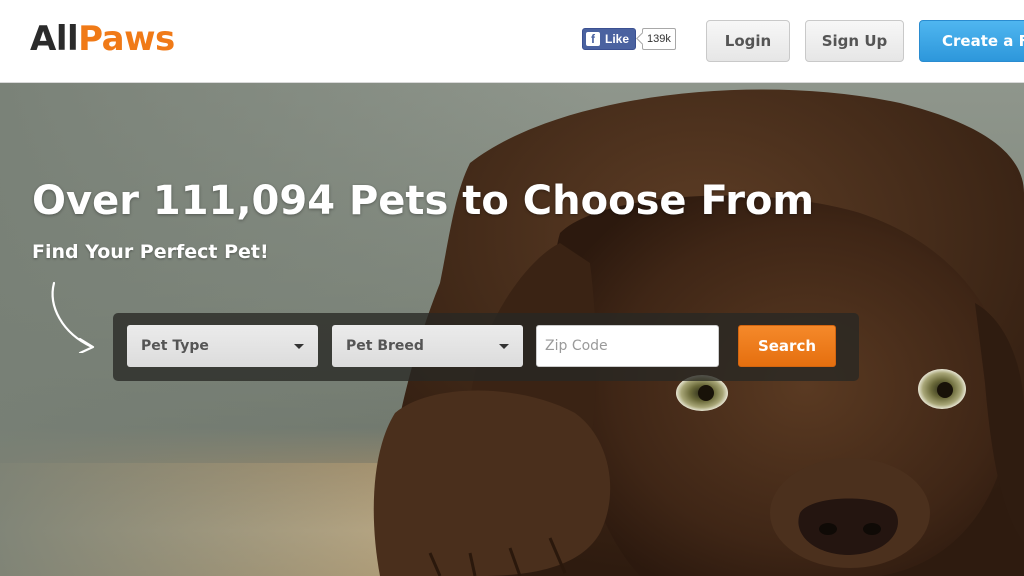 Image resolution: width=1024 pixels, height=576 pixels. I want to click on allpaws-logo: All Paws, so click(102, 39).